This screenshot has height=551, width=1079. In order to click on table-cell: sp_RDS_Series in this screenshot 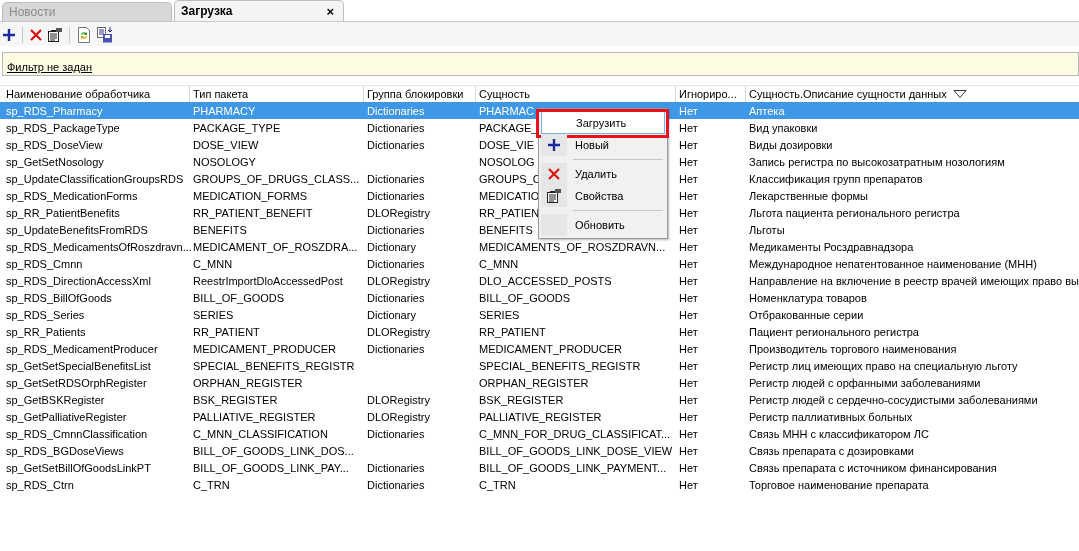, I will do `click(45, 314)`.